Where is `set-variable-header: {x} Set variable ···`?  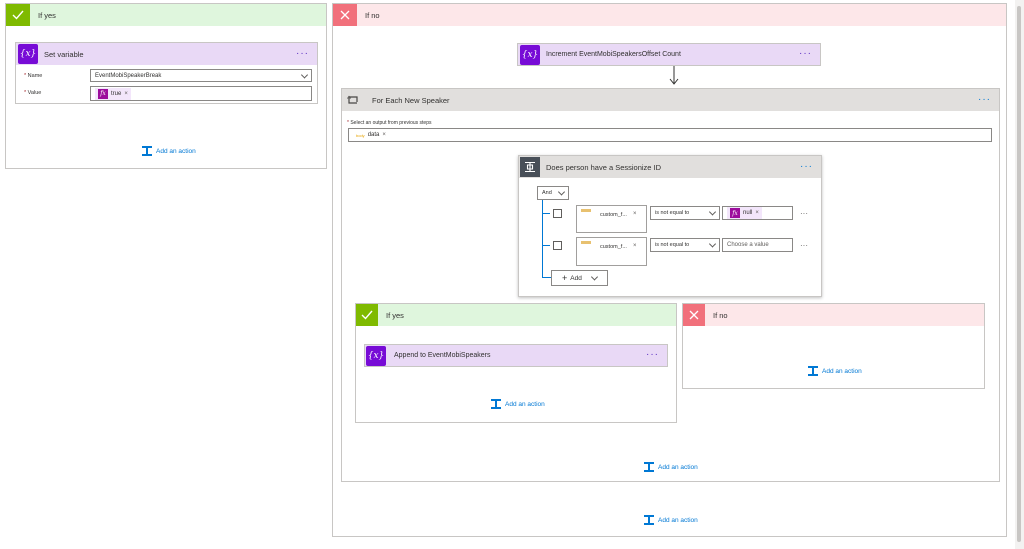 set-variable-header: {x} Set variable ··· is located at coordinates (166, 54).